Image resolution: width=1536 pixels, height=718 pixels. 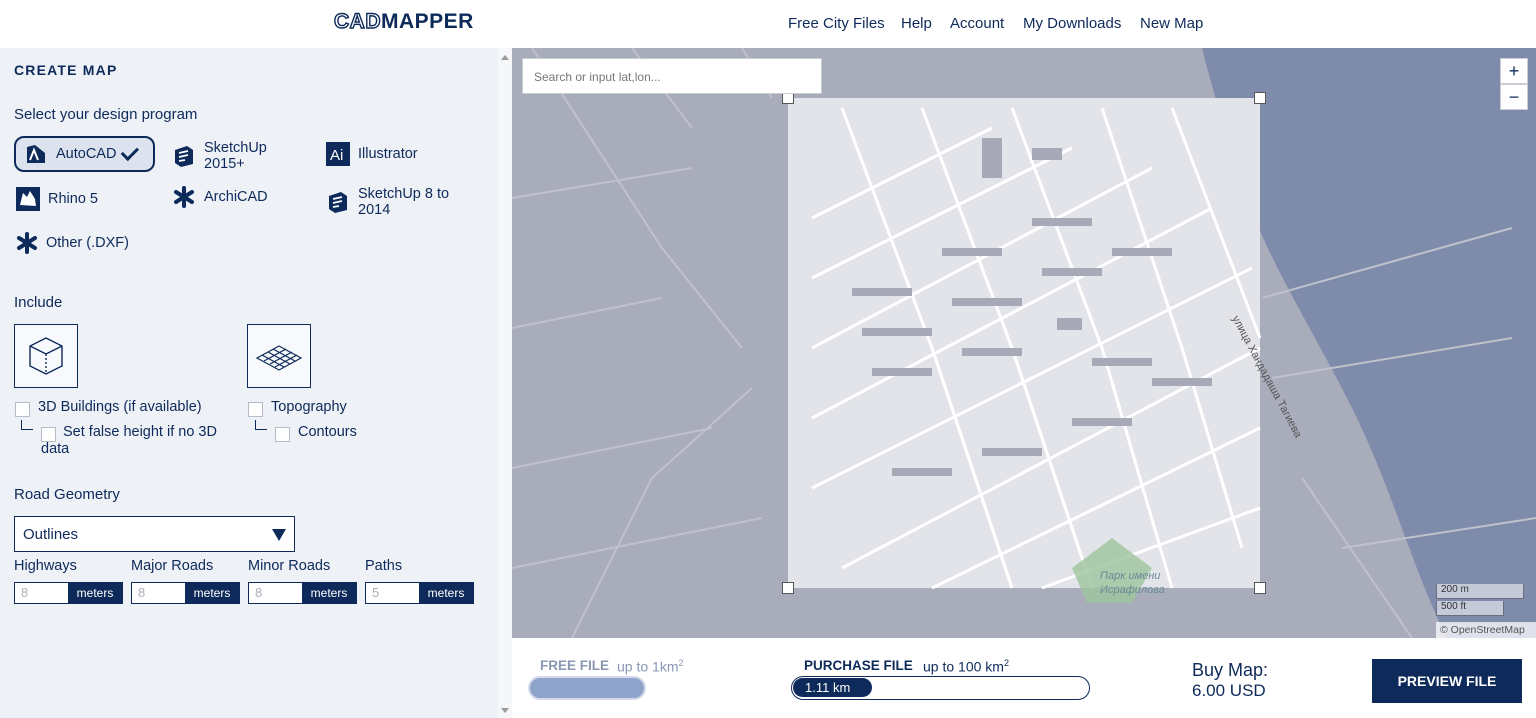 What do you see at coordinates (940, 688) in the screenshot?
I see `purchase-file-bar: 1.11 km` at bounding box center [940, 688].